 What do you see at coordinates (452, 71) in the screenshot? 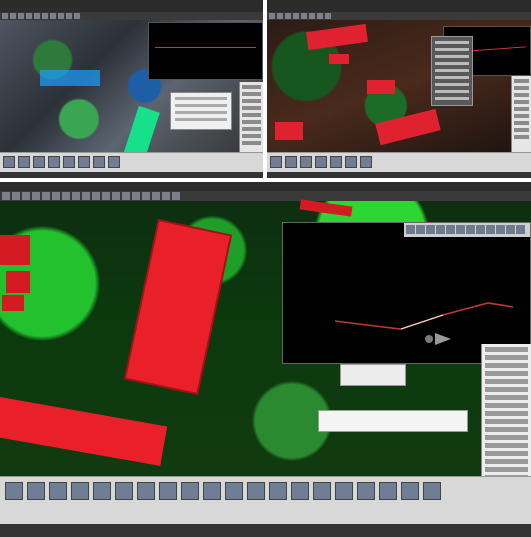
I see `layers-dialog` at bounding box center [452, 71].